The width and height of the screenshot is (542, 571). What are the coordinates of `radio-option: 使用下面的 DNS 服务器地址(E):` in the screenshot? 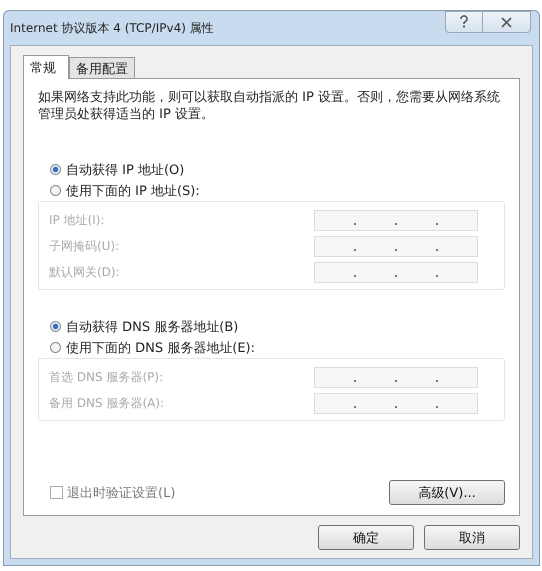 It's located at (271, 347).